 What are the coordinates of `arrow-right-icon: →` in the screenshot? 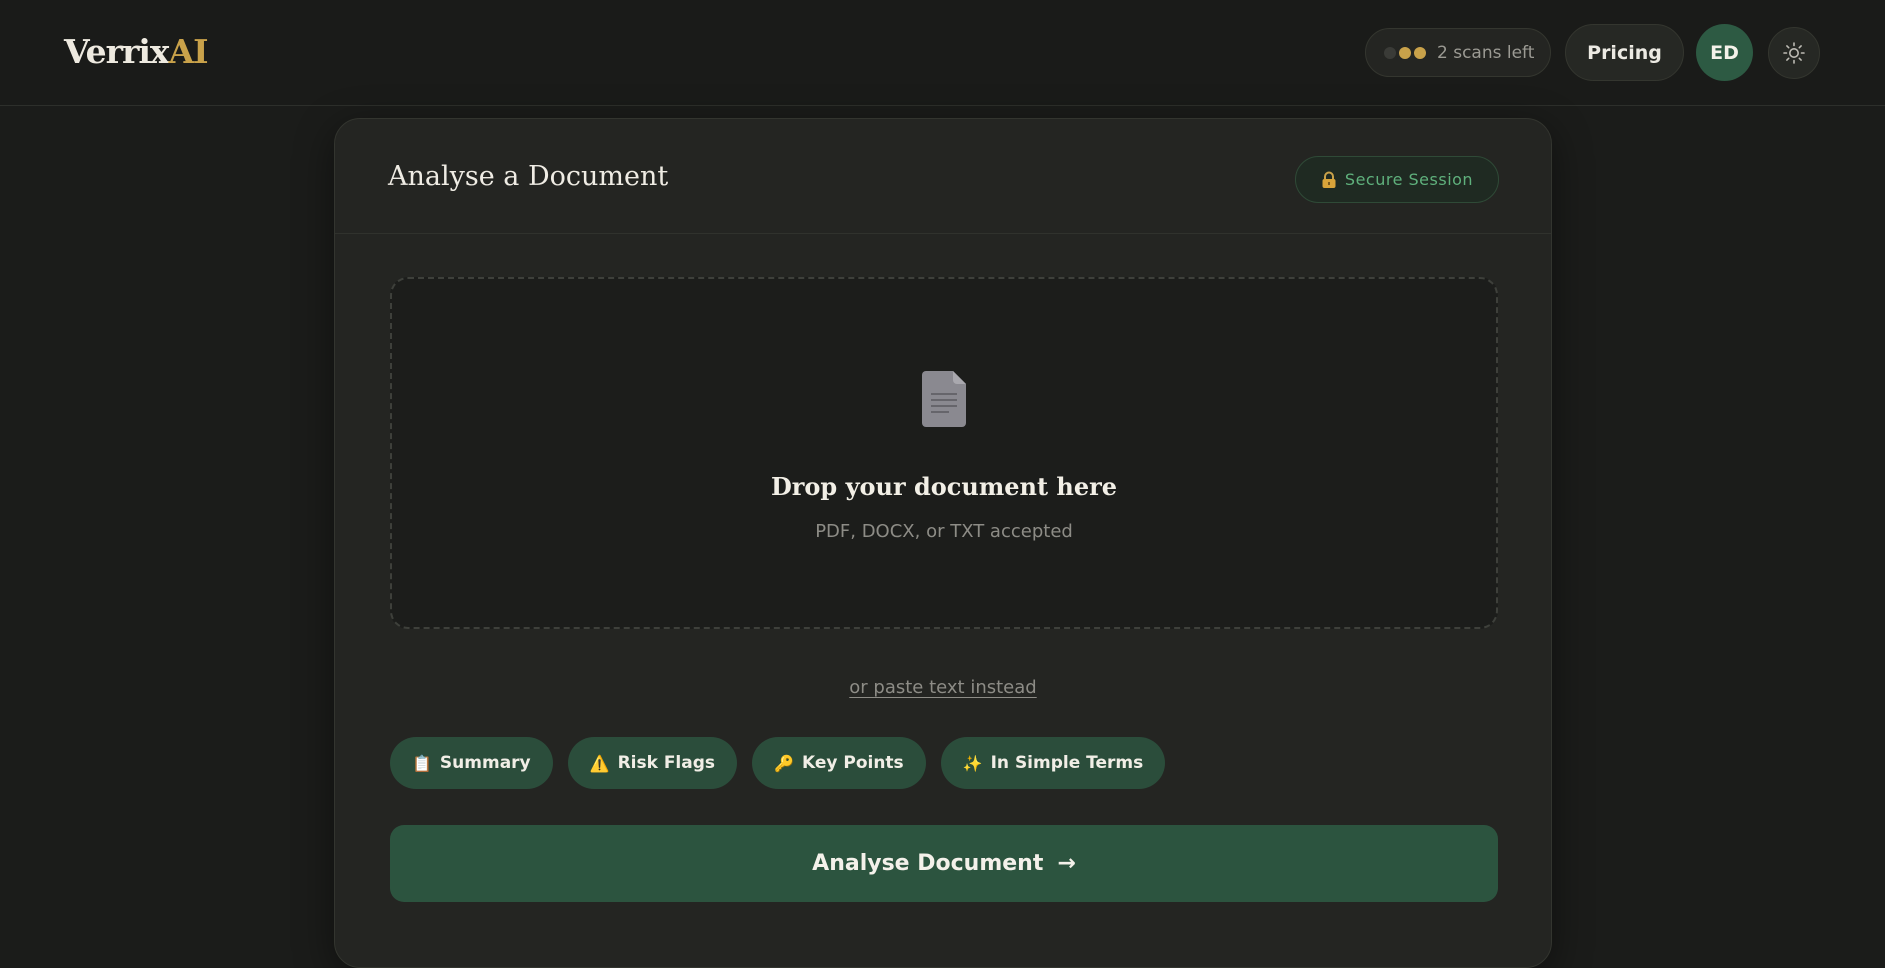 It's located at (1066, 863).